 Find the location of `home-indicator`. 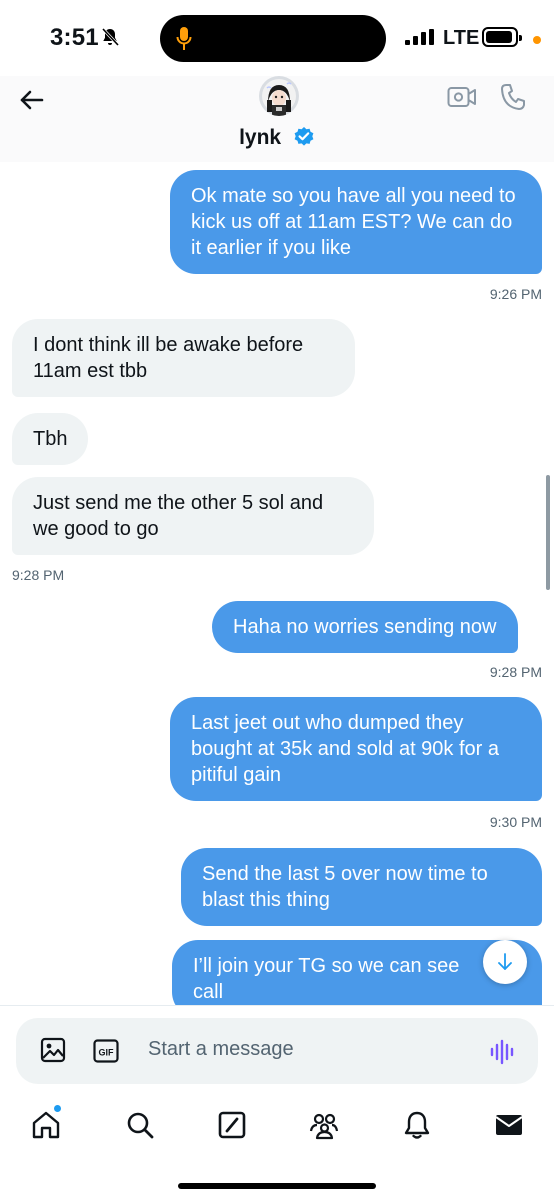

home-indicator is located at coordinates (277, 1186).